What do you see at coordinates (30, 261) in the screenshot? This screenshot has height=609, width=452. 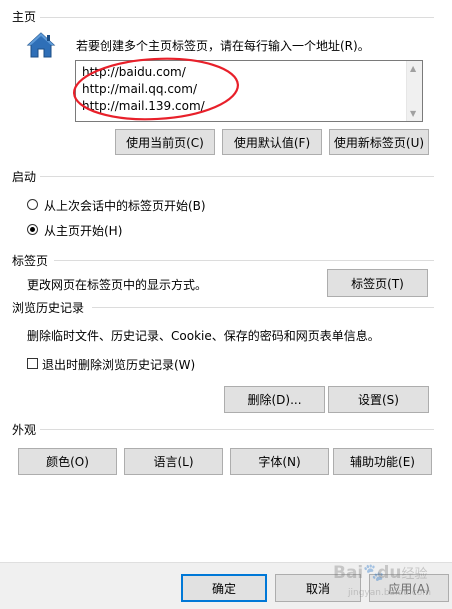 I see `tabs-section-title: 标签页` at bounding box center [30, 261].